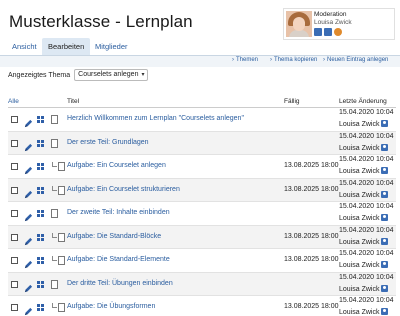 The image size is (400, 316). Describe the element at coordinates (120, 283) in the screenshot. I see `row-title-link: Der dritte Teil: Übungen einbinden` at that location.